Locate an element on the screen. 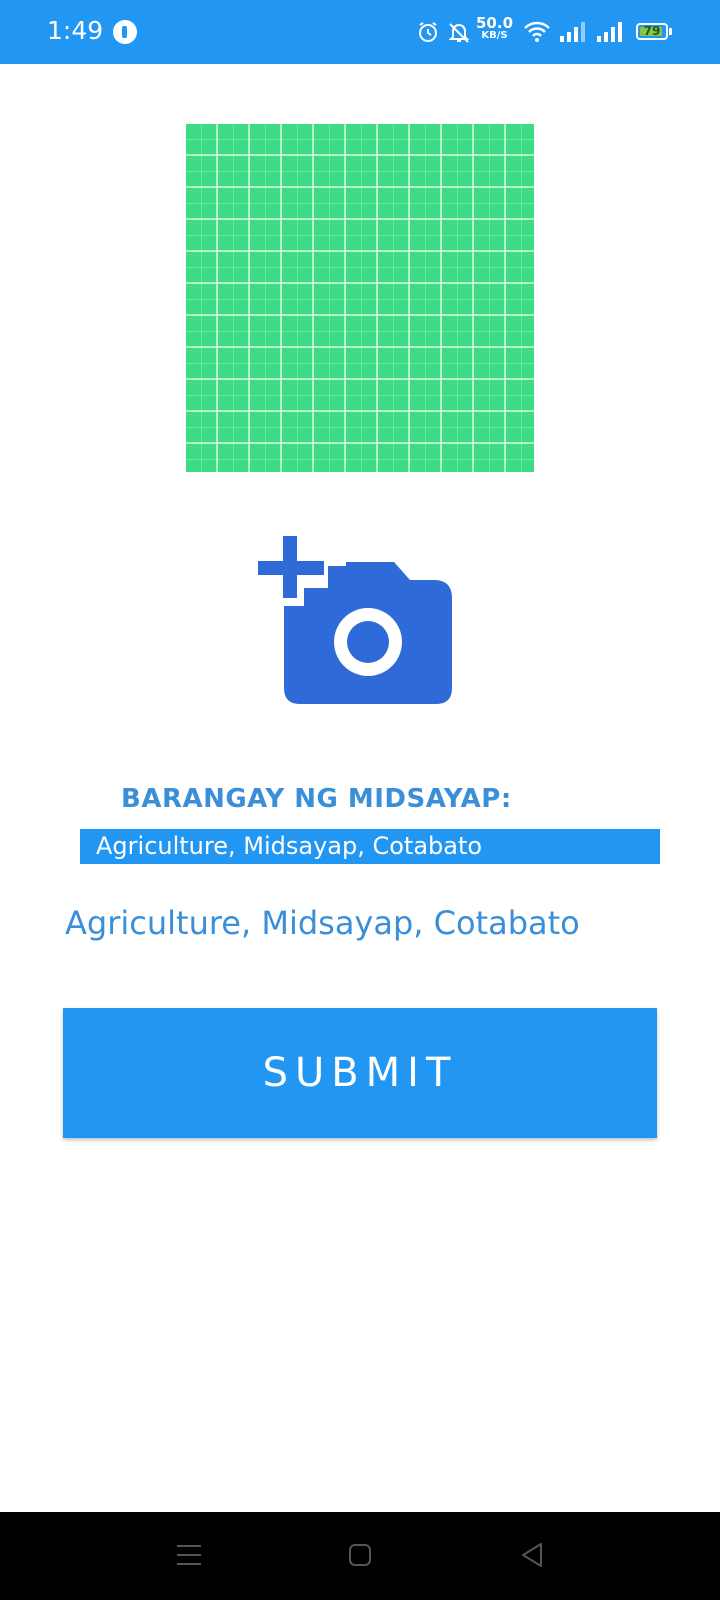 Image resolution: width=720 pixels, height=1600 pixels. image-preview is located at coordinates (360, 298).